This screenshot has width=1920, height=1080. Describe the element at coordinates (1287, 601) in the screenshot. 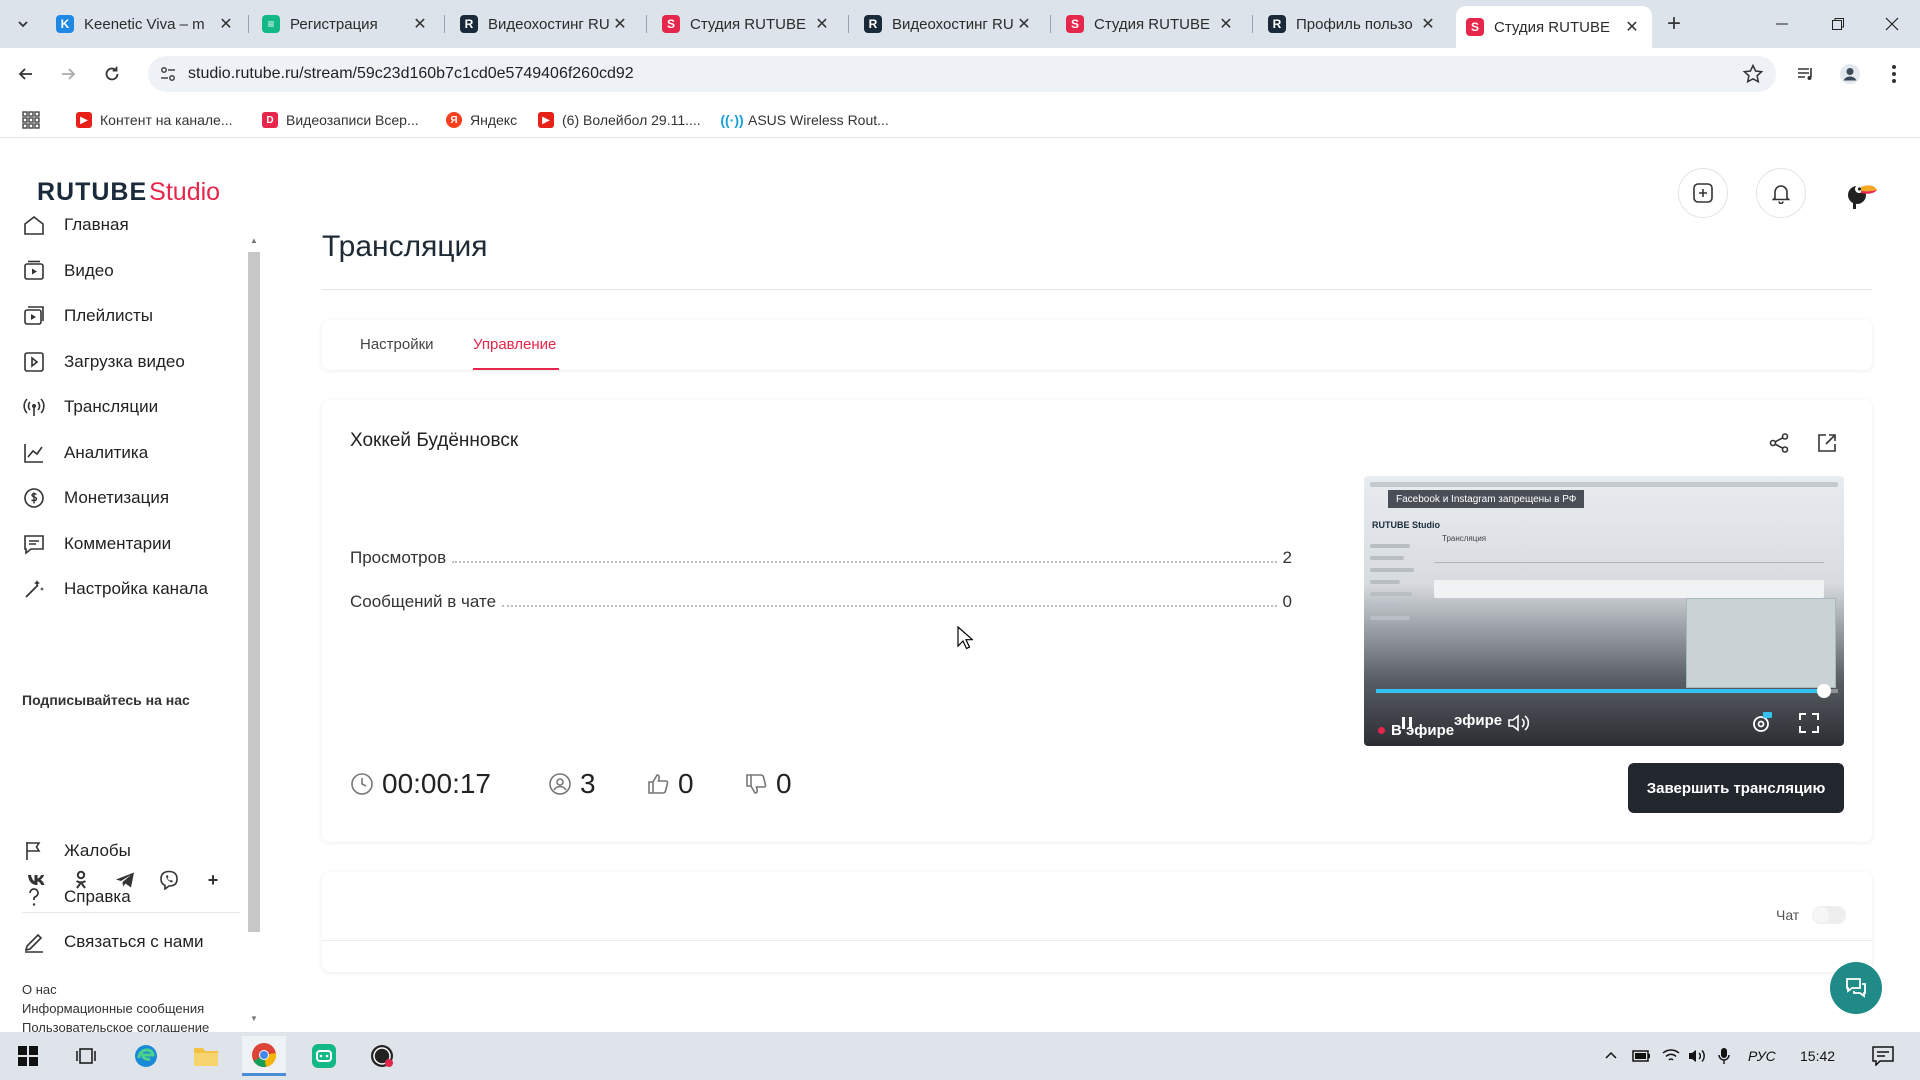

I see `stat-value: 0` at that location.